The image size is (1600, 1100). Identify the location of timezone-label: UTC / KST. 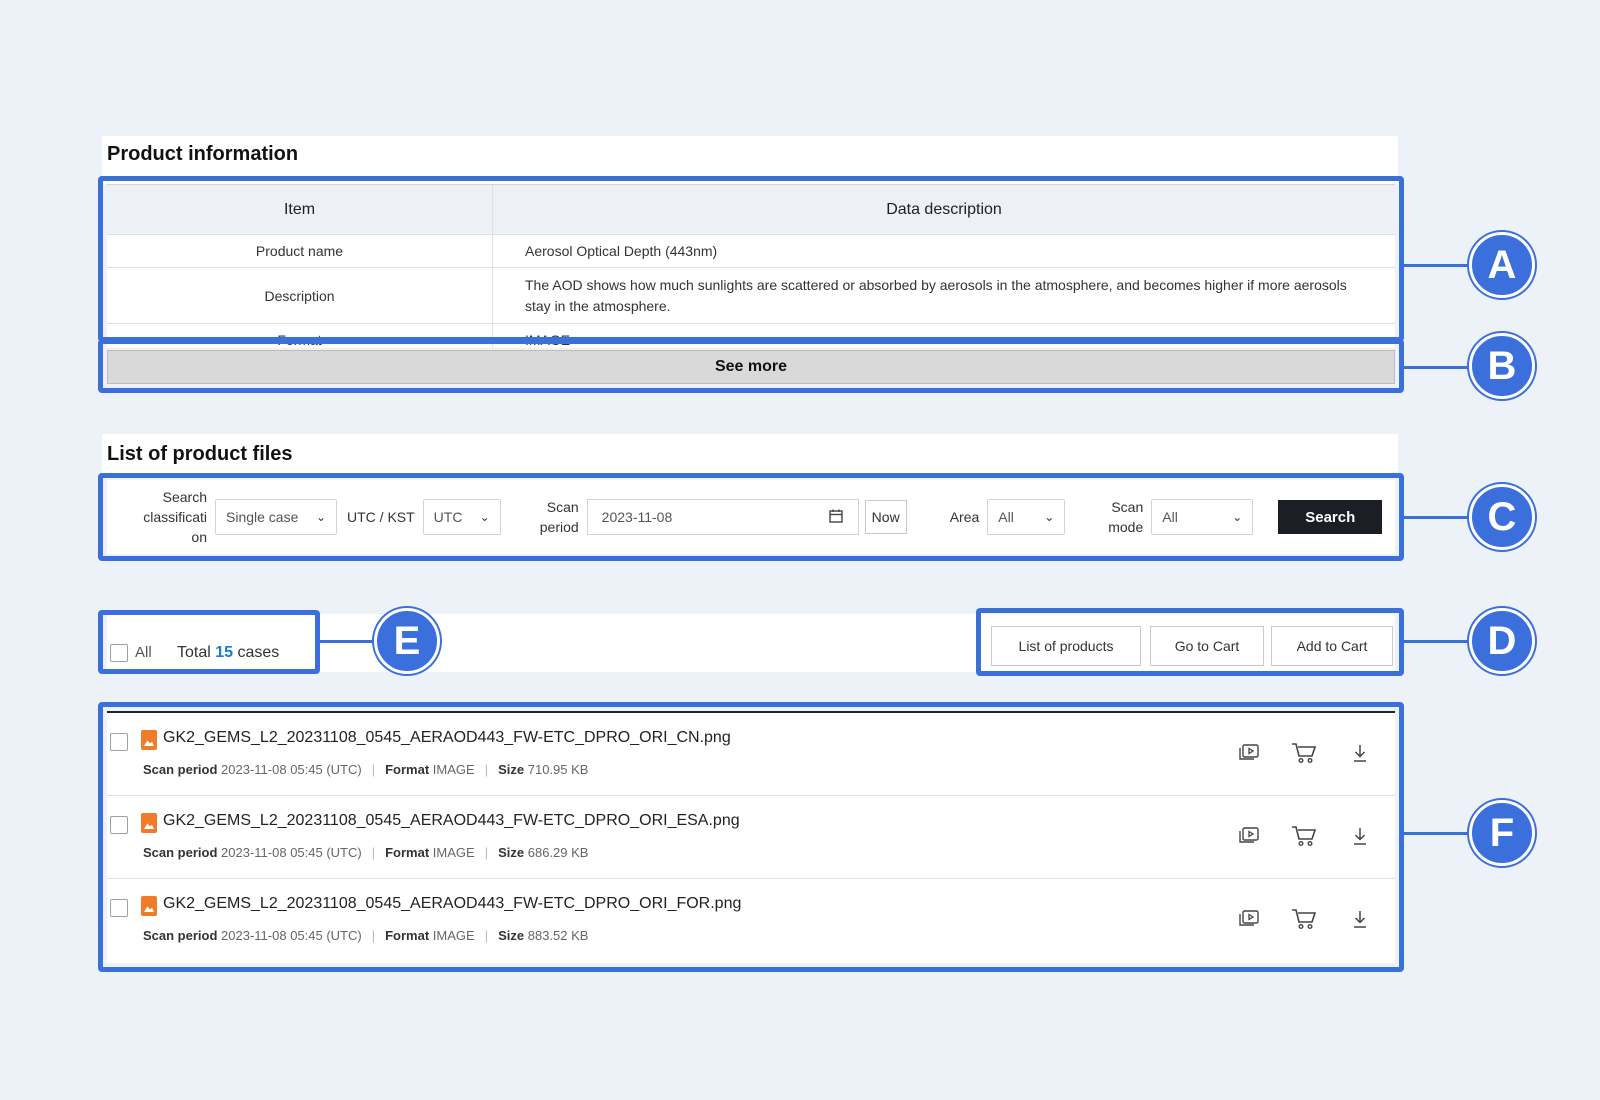
(381, 517).